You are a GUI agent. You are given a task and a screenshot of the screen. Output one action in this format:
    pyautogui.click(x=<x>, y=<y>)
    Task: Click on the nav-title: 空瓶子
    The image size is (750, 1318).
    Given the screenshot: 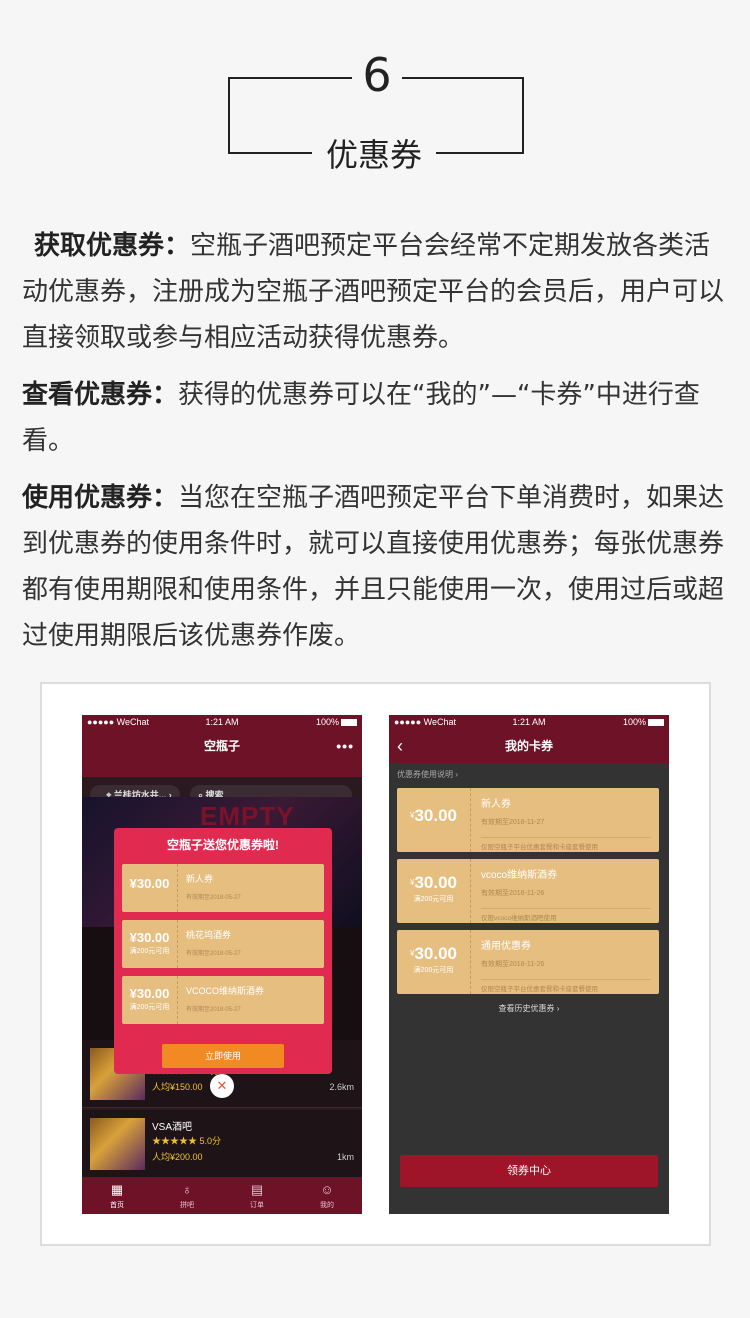 What is the action you would take?
    pyautogui.click(x=221, y=746)
    